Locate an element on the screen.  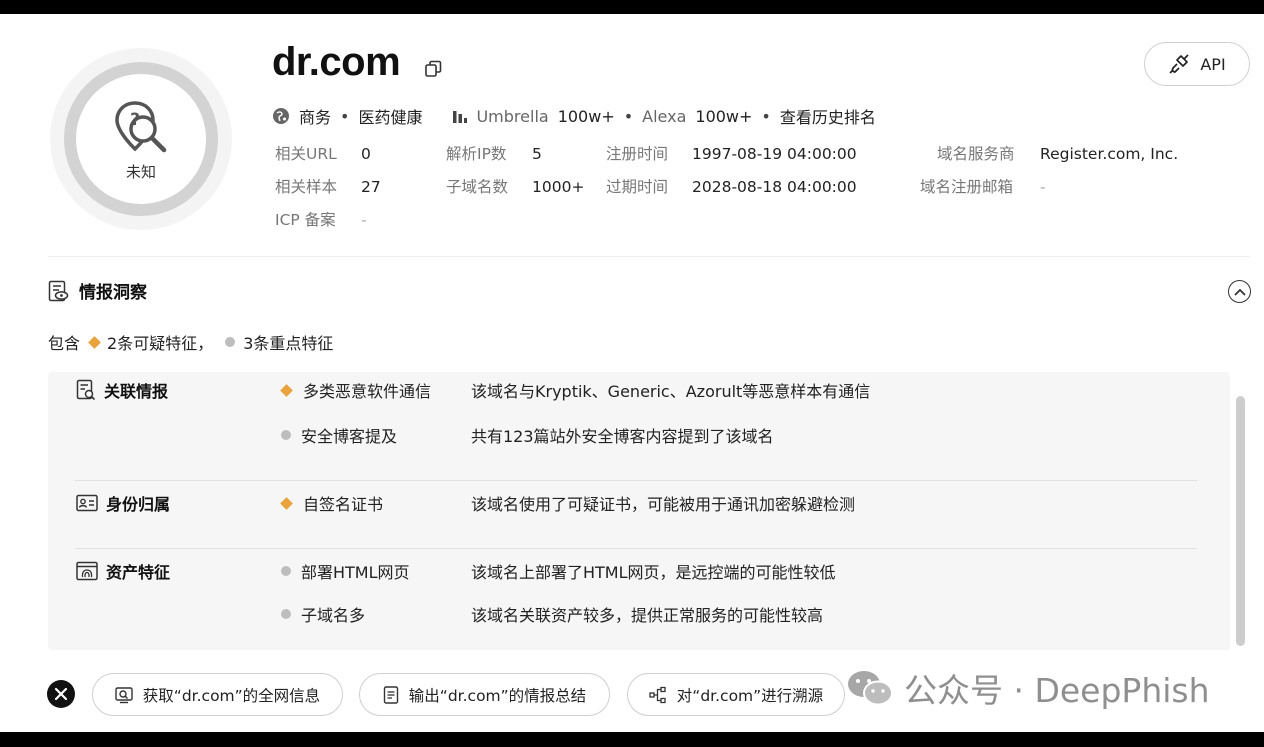
related-url-label: 相关URL is located at coordinates (306, 154).